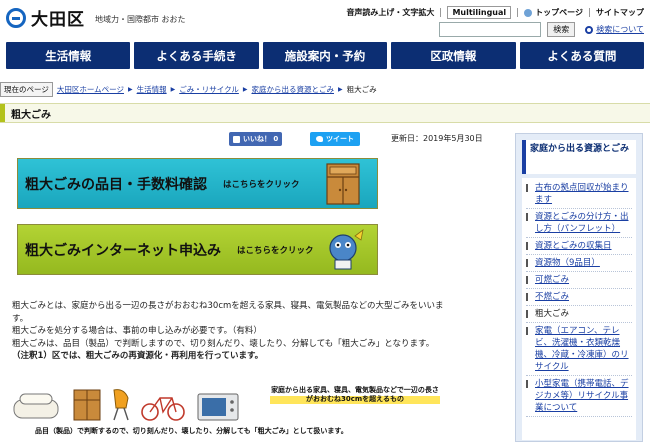  What do you see at coordinates (620, 29) in the screenshot?
I see `search-help-label: 検索について` at bounding box center [620, 29].